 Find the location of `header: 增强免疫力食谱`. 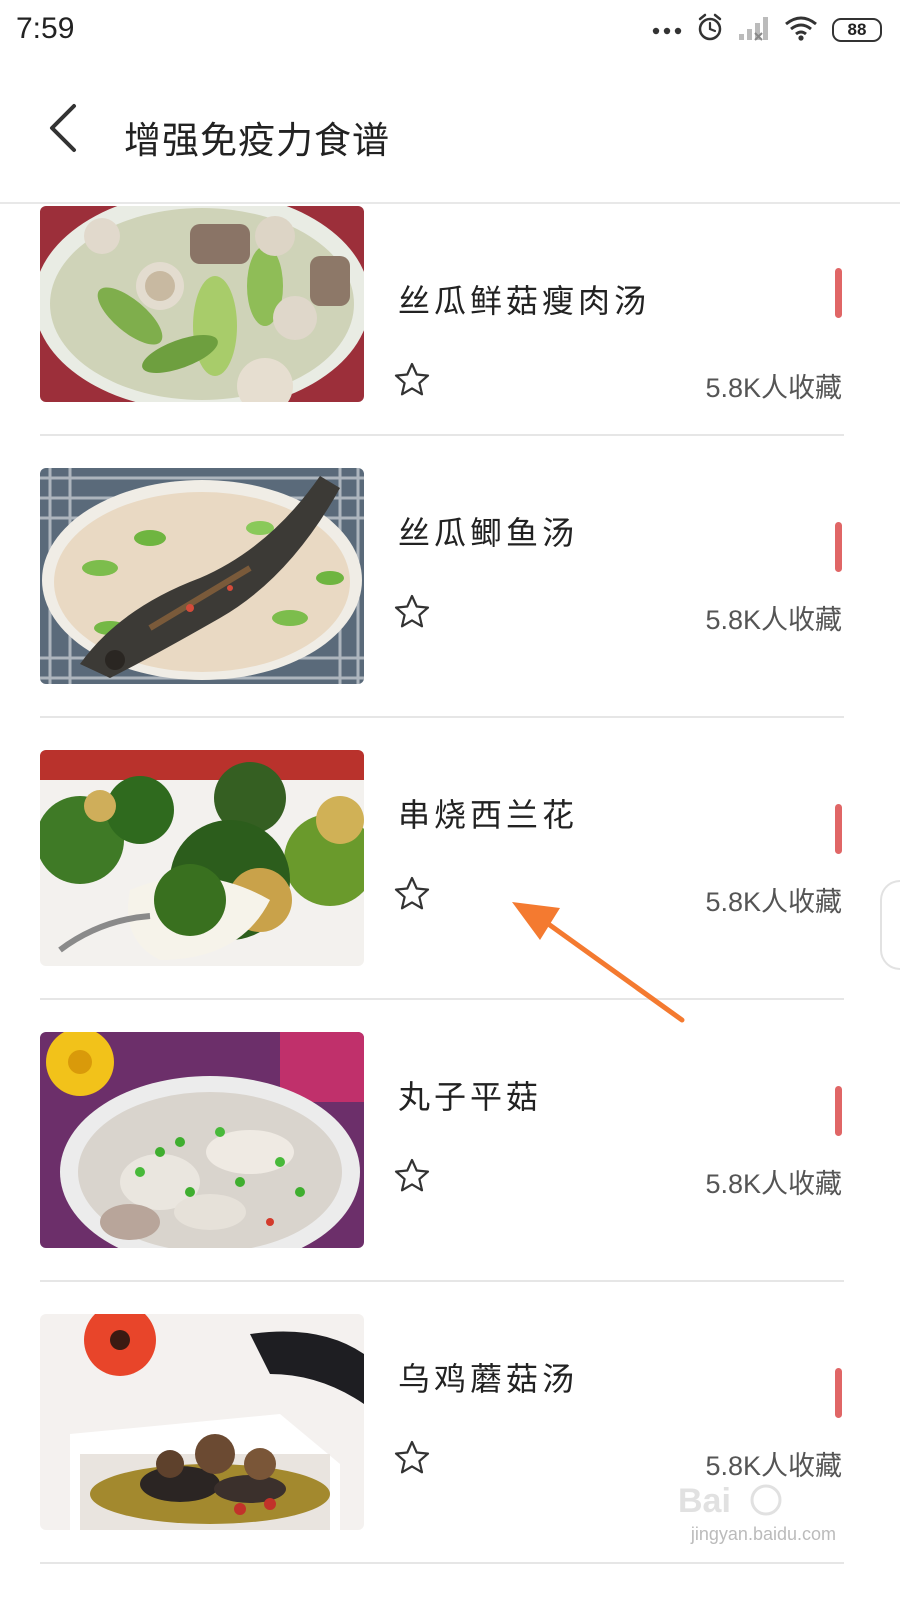

header: 增强免疫力食谱 is located at coordinates (450, 133).